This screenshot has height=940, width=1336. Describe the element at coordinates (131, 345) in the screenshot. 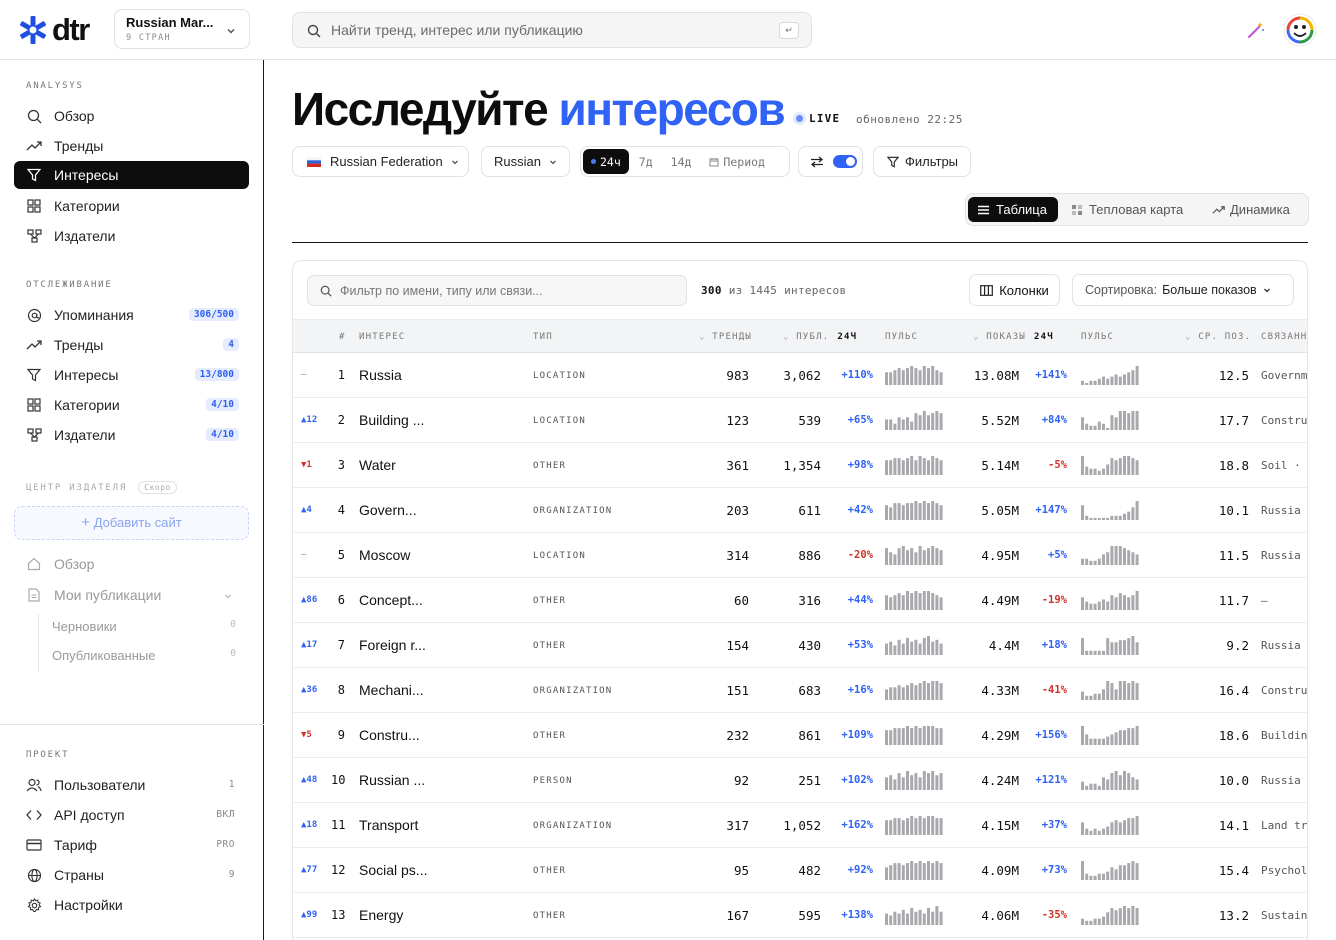

I see `sidebar-item-tracked-trends: Тренды 4` at that location.